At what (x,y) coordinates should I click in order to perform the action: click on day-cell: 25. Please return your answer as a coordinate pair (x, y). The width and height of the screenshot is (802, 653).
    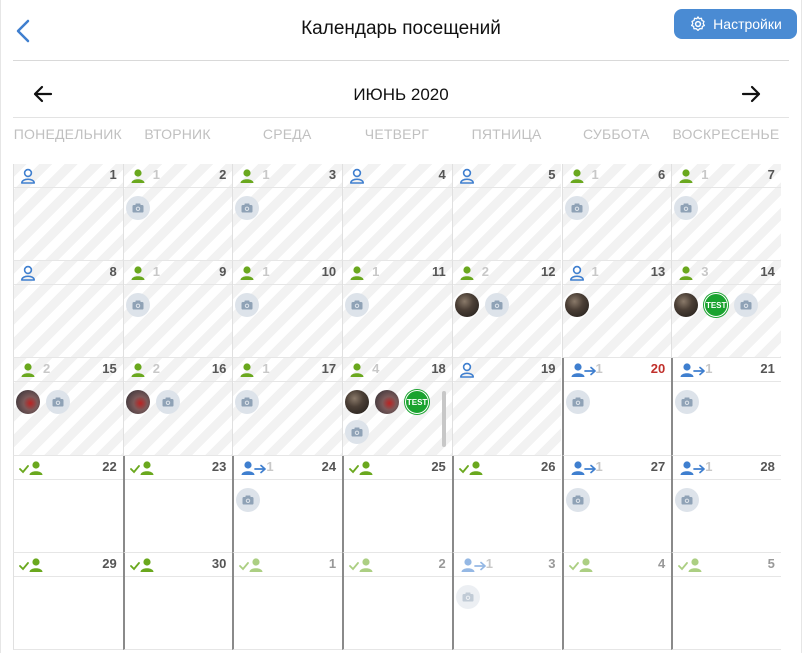
    Looking at the image, I should click on (397, 504).